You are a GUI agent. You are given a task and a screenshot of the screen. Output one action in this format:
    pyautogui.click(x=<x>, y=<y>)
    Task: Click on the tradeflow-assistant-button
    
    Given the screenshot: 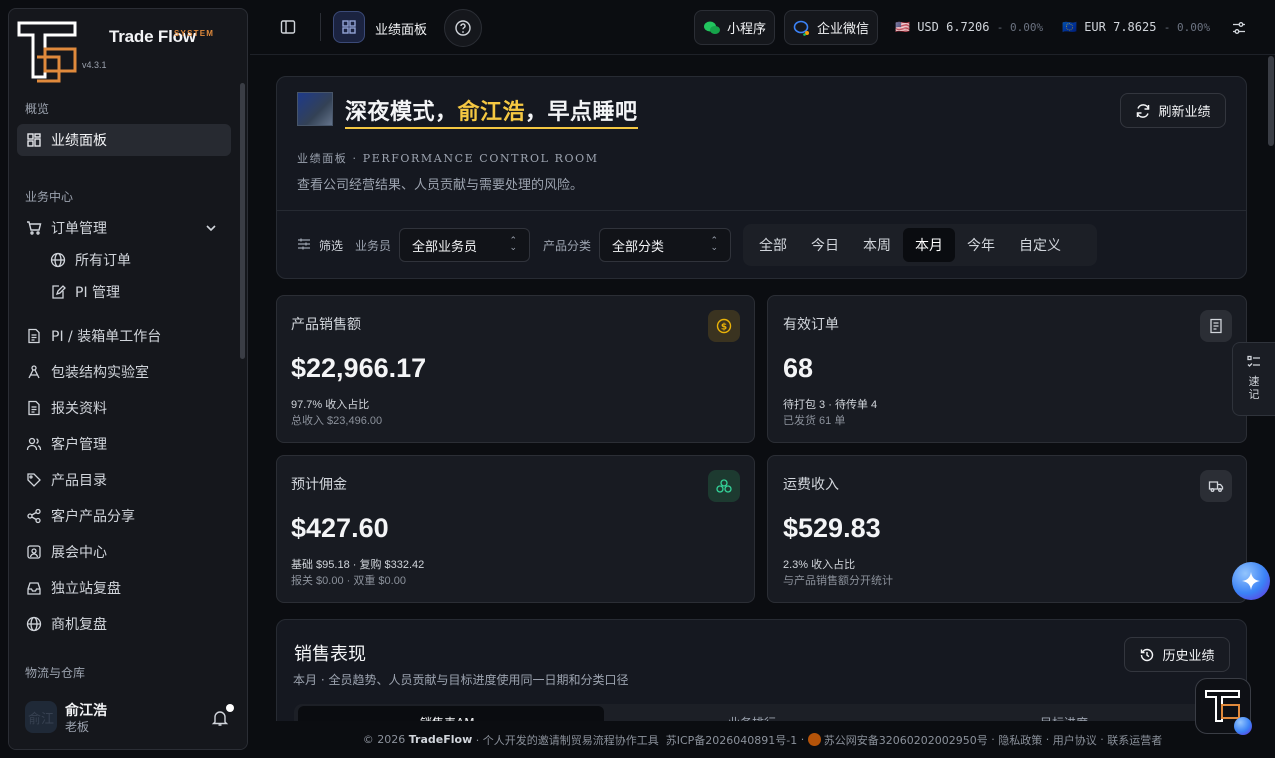 What is the action you would take?
    pyautogui.click(x=1223, y=706)
    